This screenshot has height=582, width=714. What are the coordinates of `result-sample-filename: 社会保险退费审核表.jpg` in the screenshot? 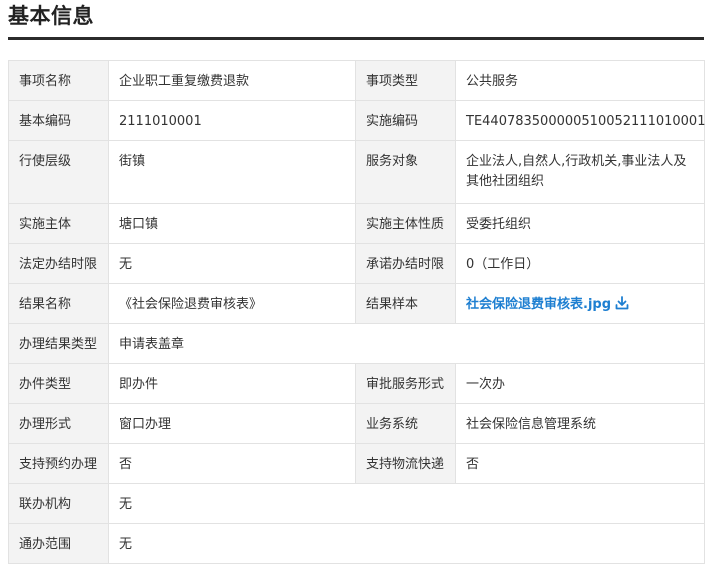 It's located at (538, 304).